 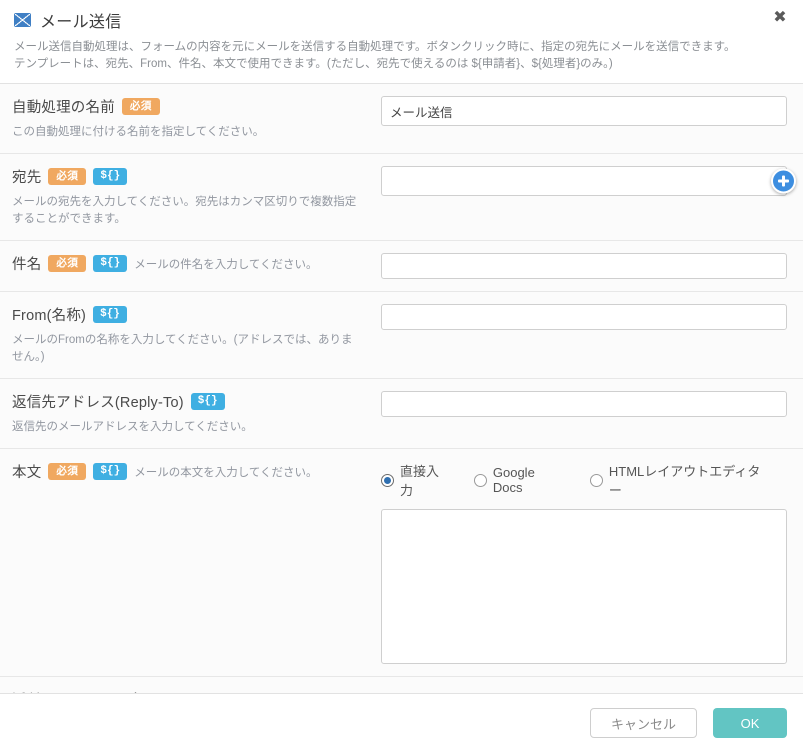 What do you see at coordinates (584, 480) in the screenshot?
I see `body-source-radio-group: 直接入力 Google Docs HTMLレイアウトエディター` at bounding box center [584, 480].